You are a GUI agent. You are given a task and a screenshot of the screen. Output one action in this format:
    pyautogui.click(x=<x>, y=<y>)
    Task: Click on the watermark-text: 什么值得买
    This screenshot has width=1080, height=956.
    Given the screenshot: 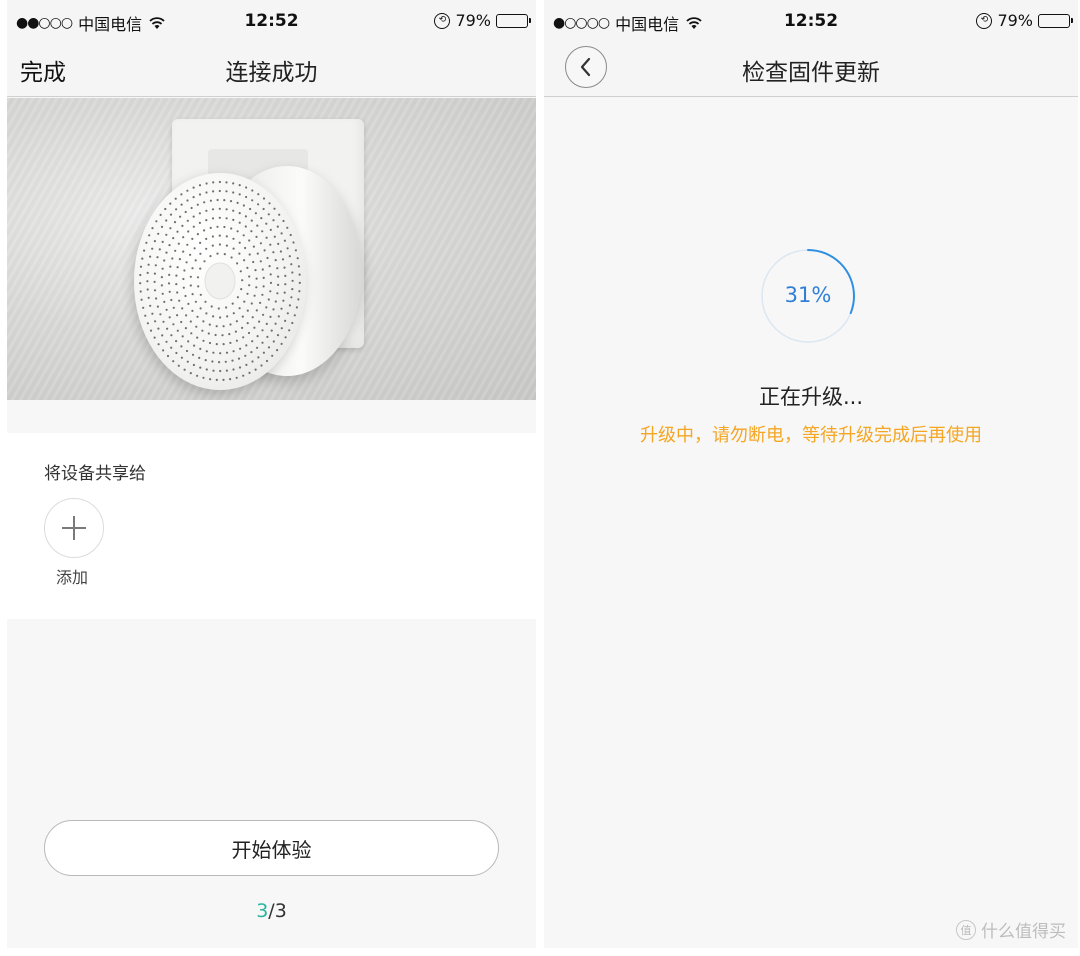 What is the action you would take?
    pyautogui.click(x=1023, y=932)
    